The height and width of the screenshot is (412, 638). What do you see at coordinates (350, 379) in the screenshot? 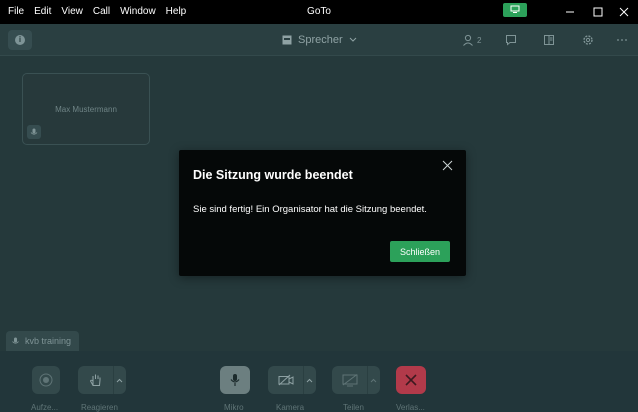
I see `screen-share-icon` at bounding box center [350, 379].